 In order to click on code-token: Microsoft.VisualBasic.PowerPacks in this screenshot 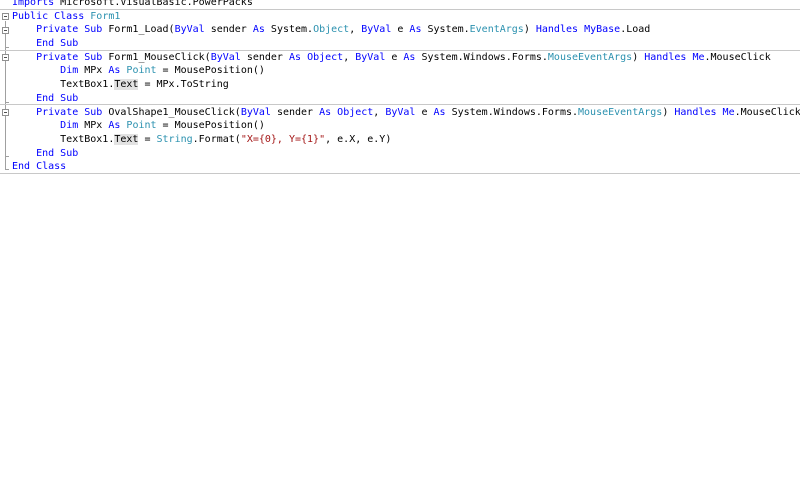, I will do `click(153, 4)`.